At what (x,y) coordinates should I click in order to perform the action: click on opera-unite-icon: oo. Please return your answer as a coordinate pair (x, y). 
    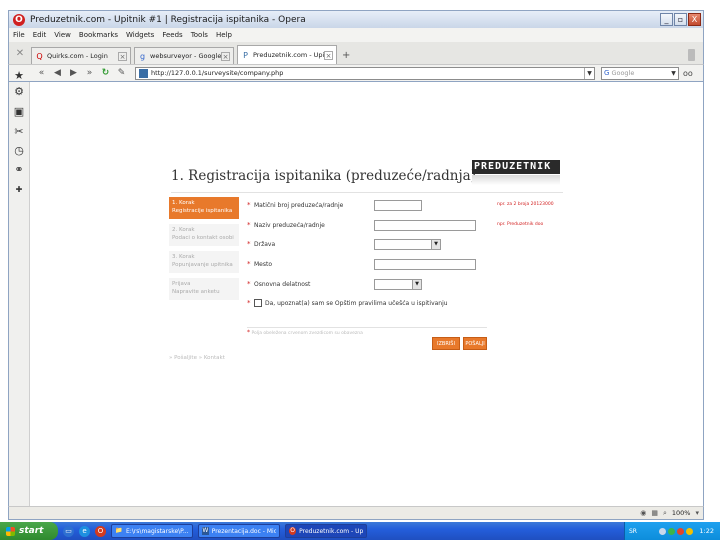
    Looking at the image, I should click on (688, 73).